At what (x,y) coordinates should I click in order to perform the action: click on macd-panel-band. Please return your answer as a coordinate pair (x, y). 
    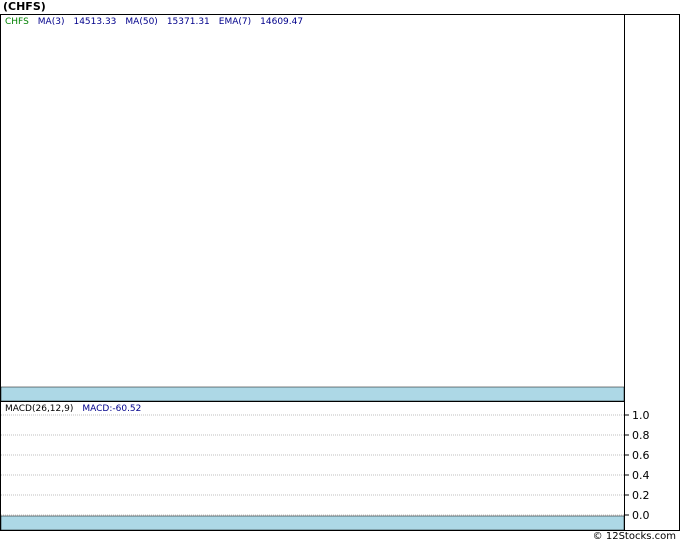
    Looking at the image, I should click on (312, 523).